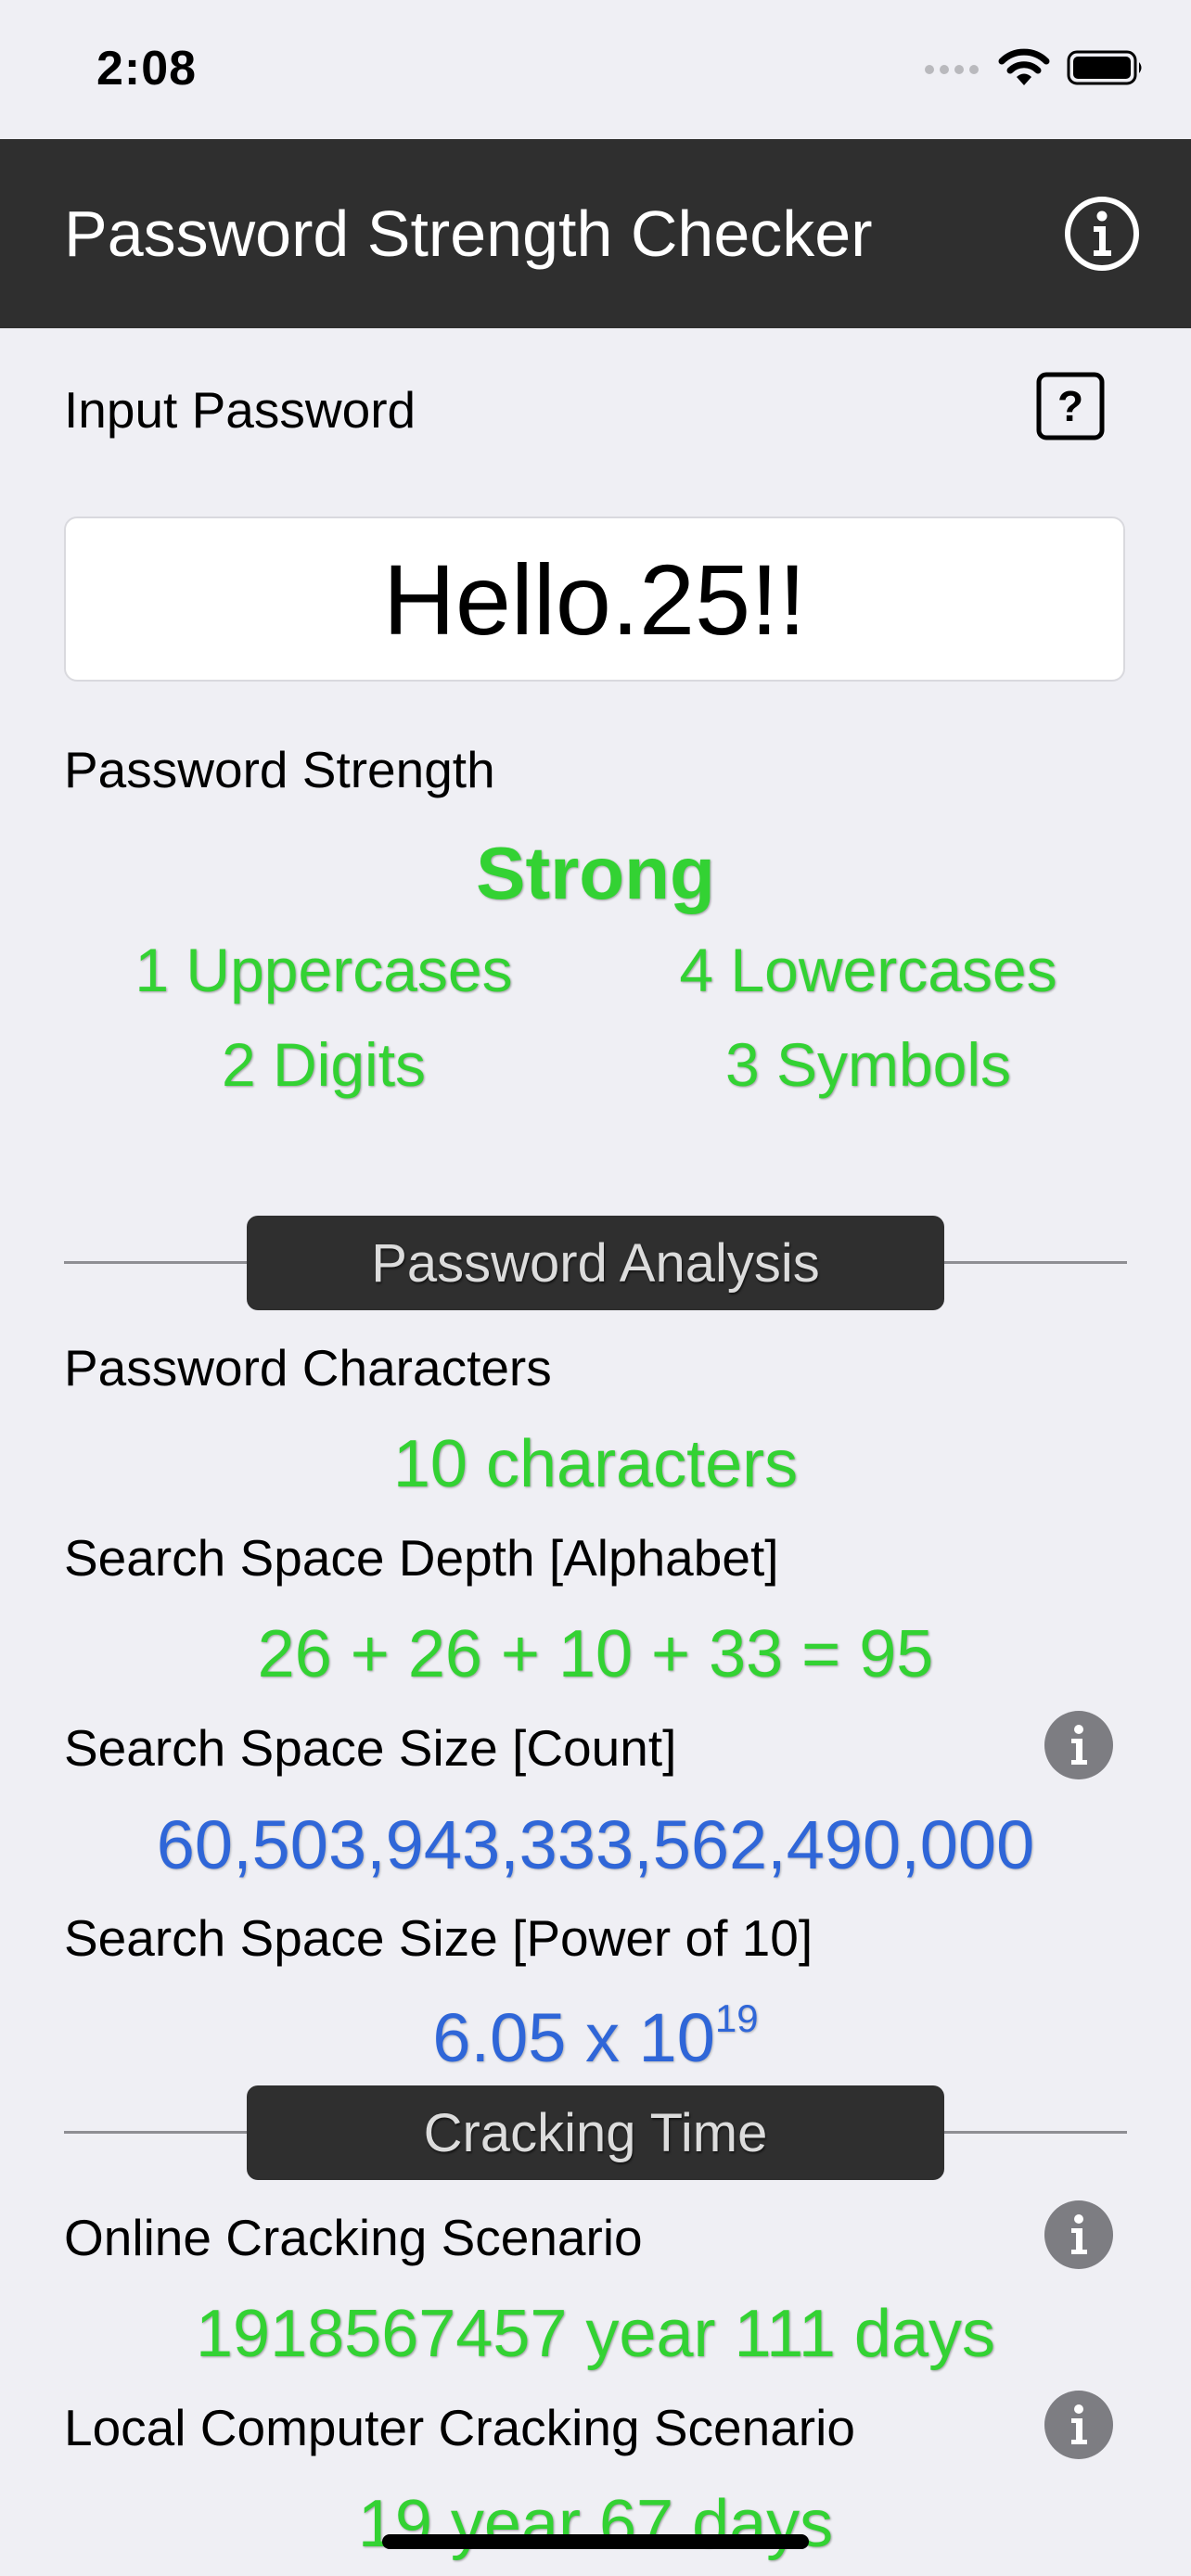 This screenshot has height=2576, width=1191. What do you see at coordinates (595, 1845) in the screenshot?
I see `search-count-value: 60,503,943,333,562,490,000` at bounding box center [595, 1845].